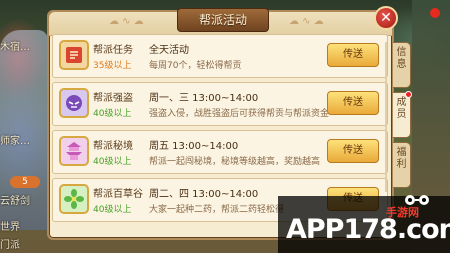 This screenshot has width=450, height=253. I want to click on tab-members: 成员, so click(402, 114).